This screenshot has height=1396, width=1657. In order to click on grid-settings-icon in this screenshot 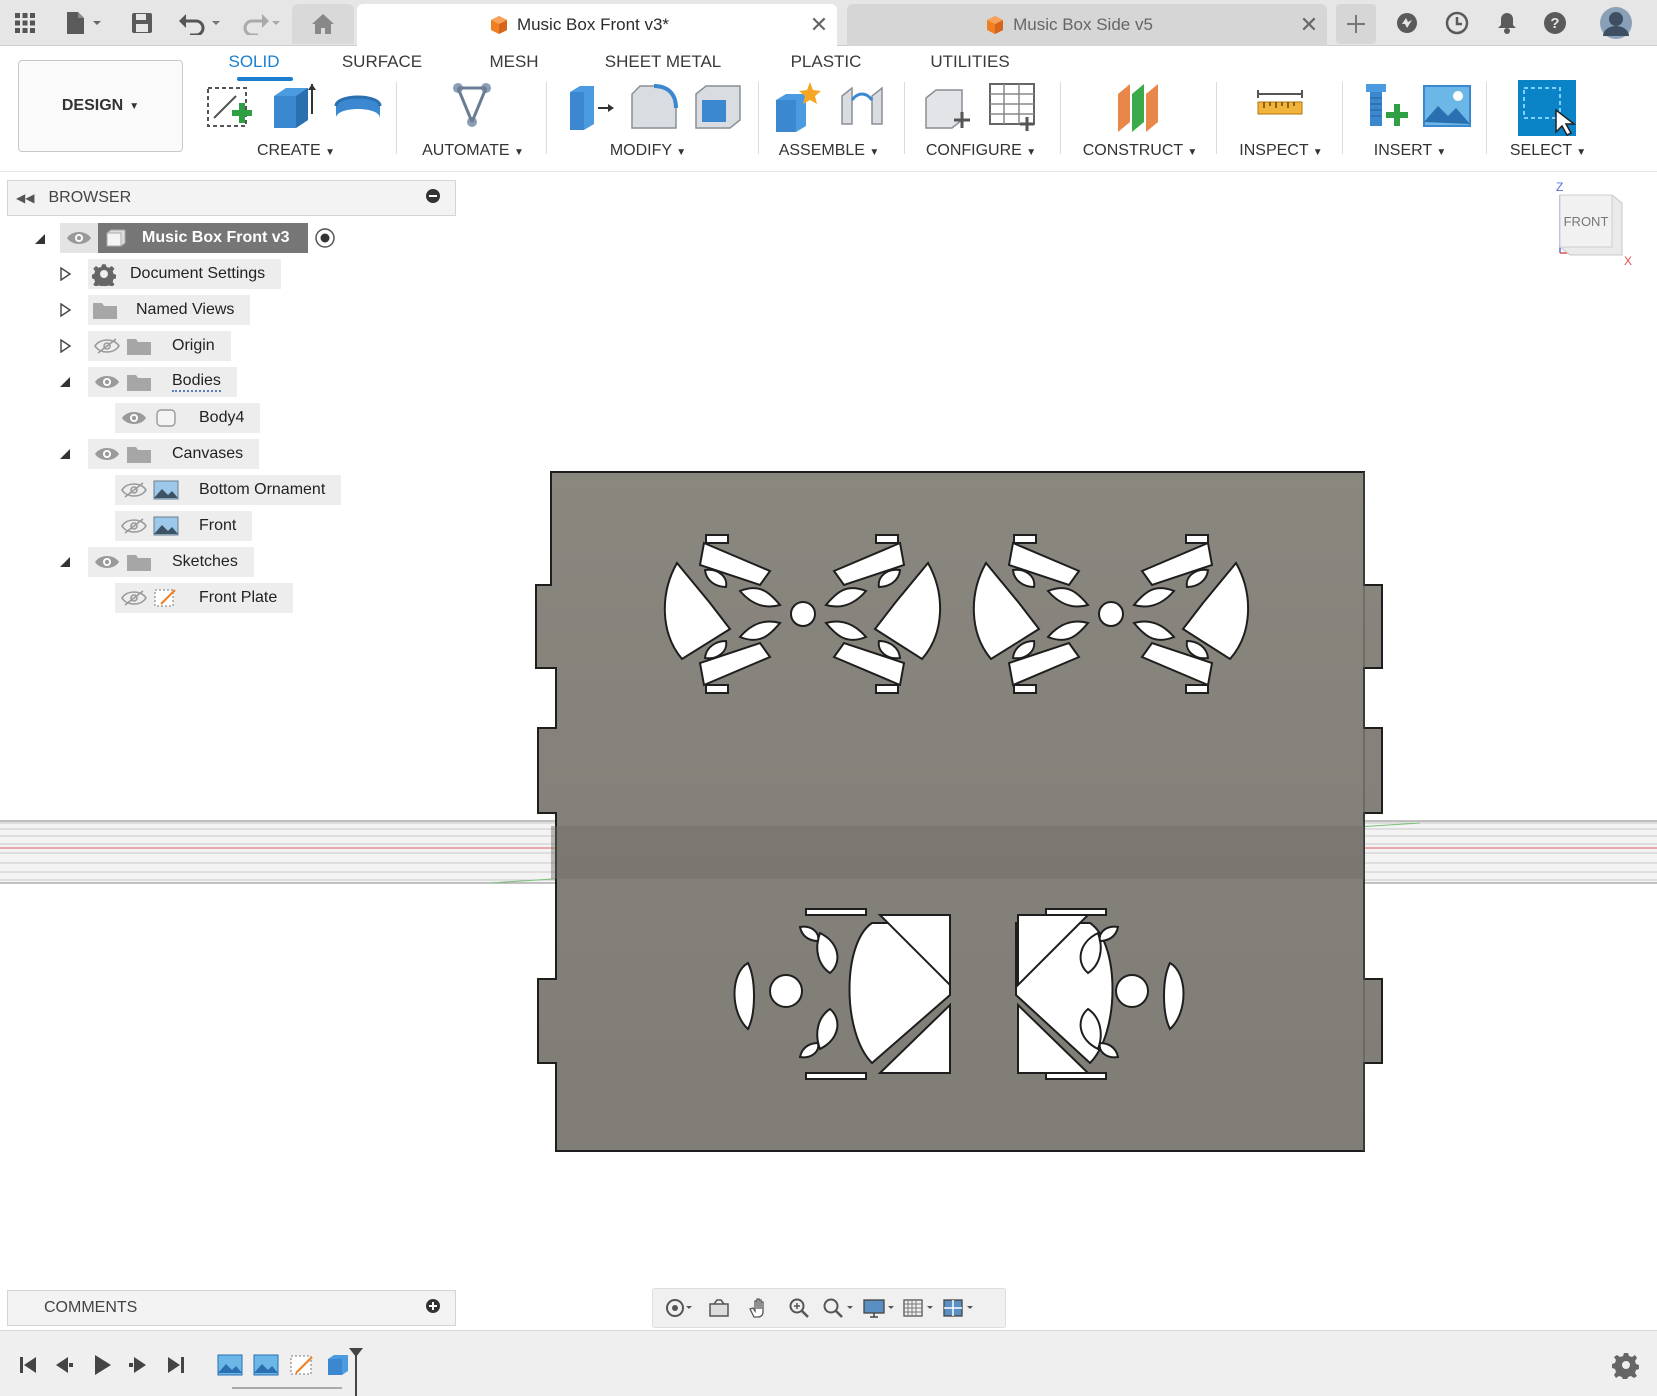, I will do `click(919, 1308)`.